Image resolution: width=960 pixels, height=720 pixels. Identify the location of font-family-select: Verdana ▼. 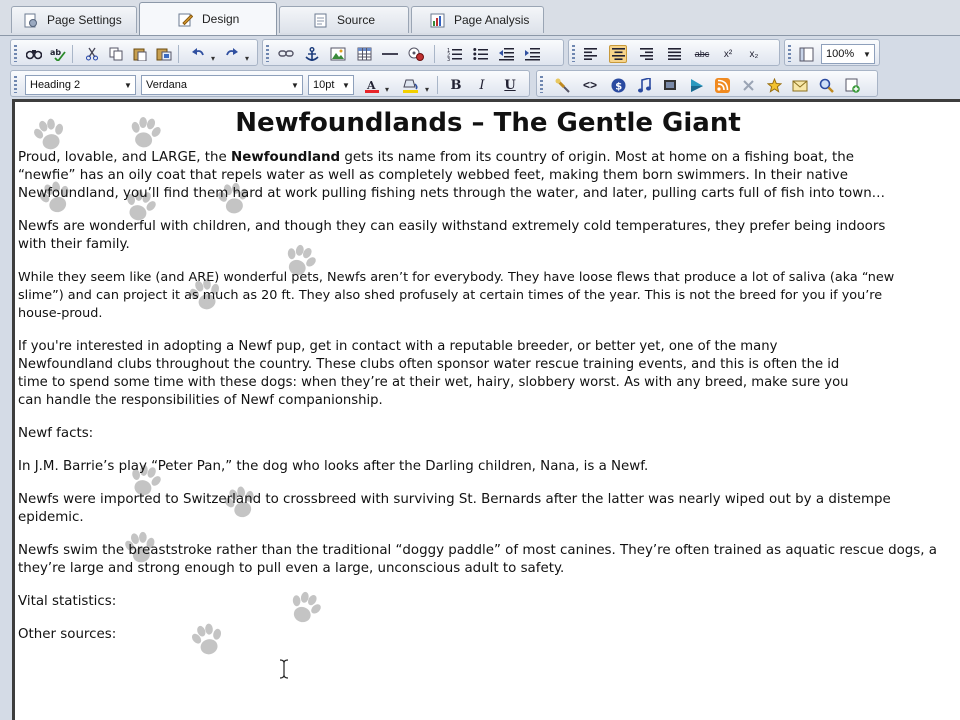
(222, 85).